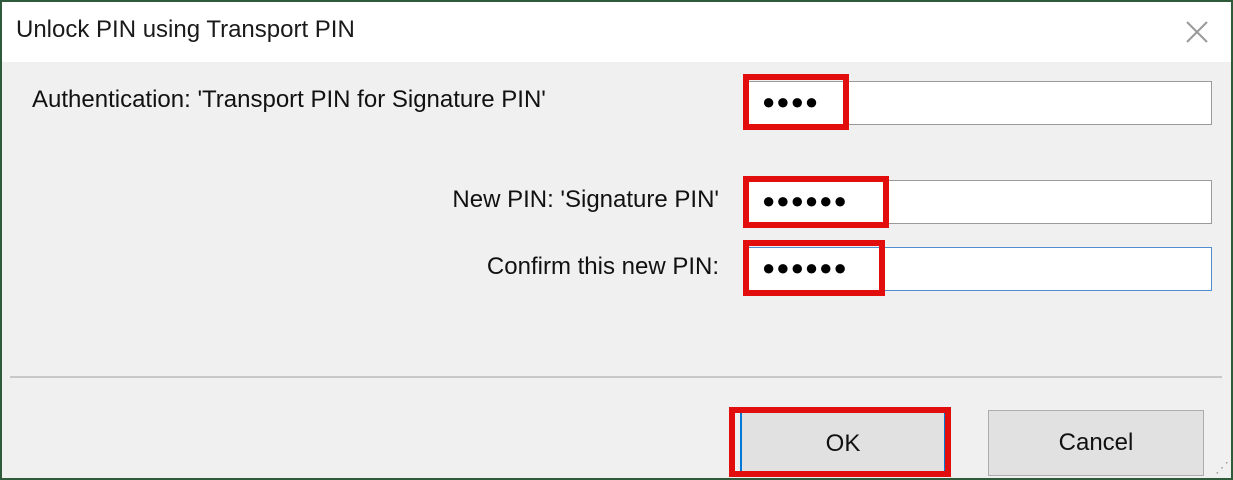  Describe the element at coordinates (185, 29) in the screenshot. I see `dialog-title: Unlock PIN using Transport PIN` at that location.